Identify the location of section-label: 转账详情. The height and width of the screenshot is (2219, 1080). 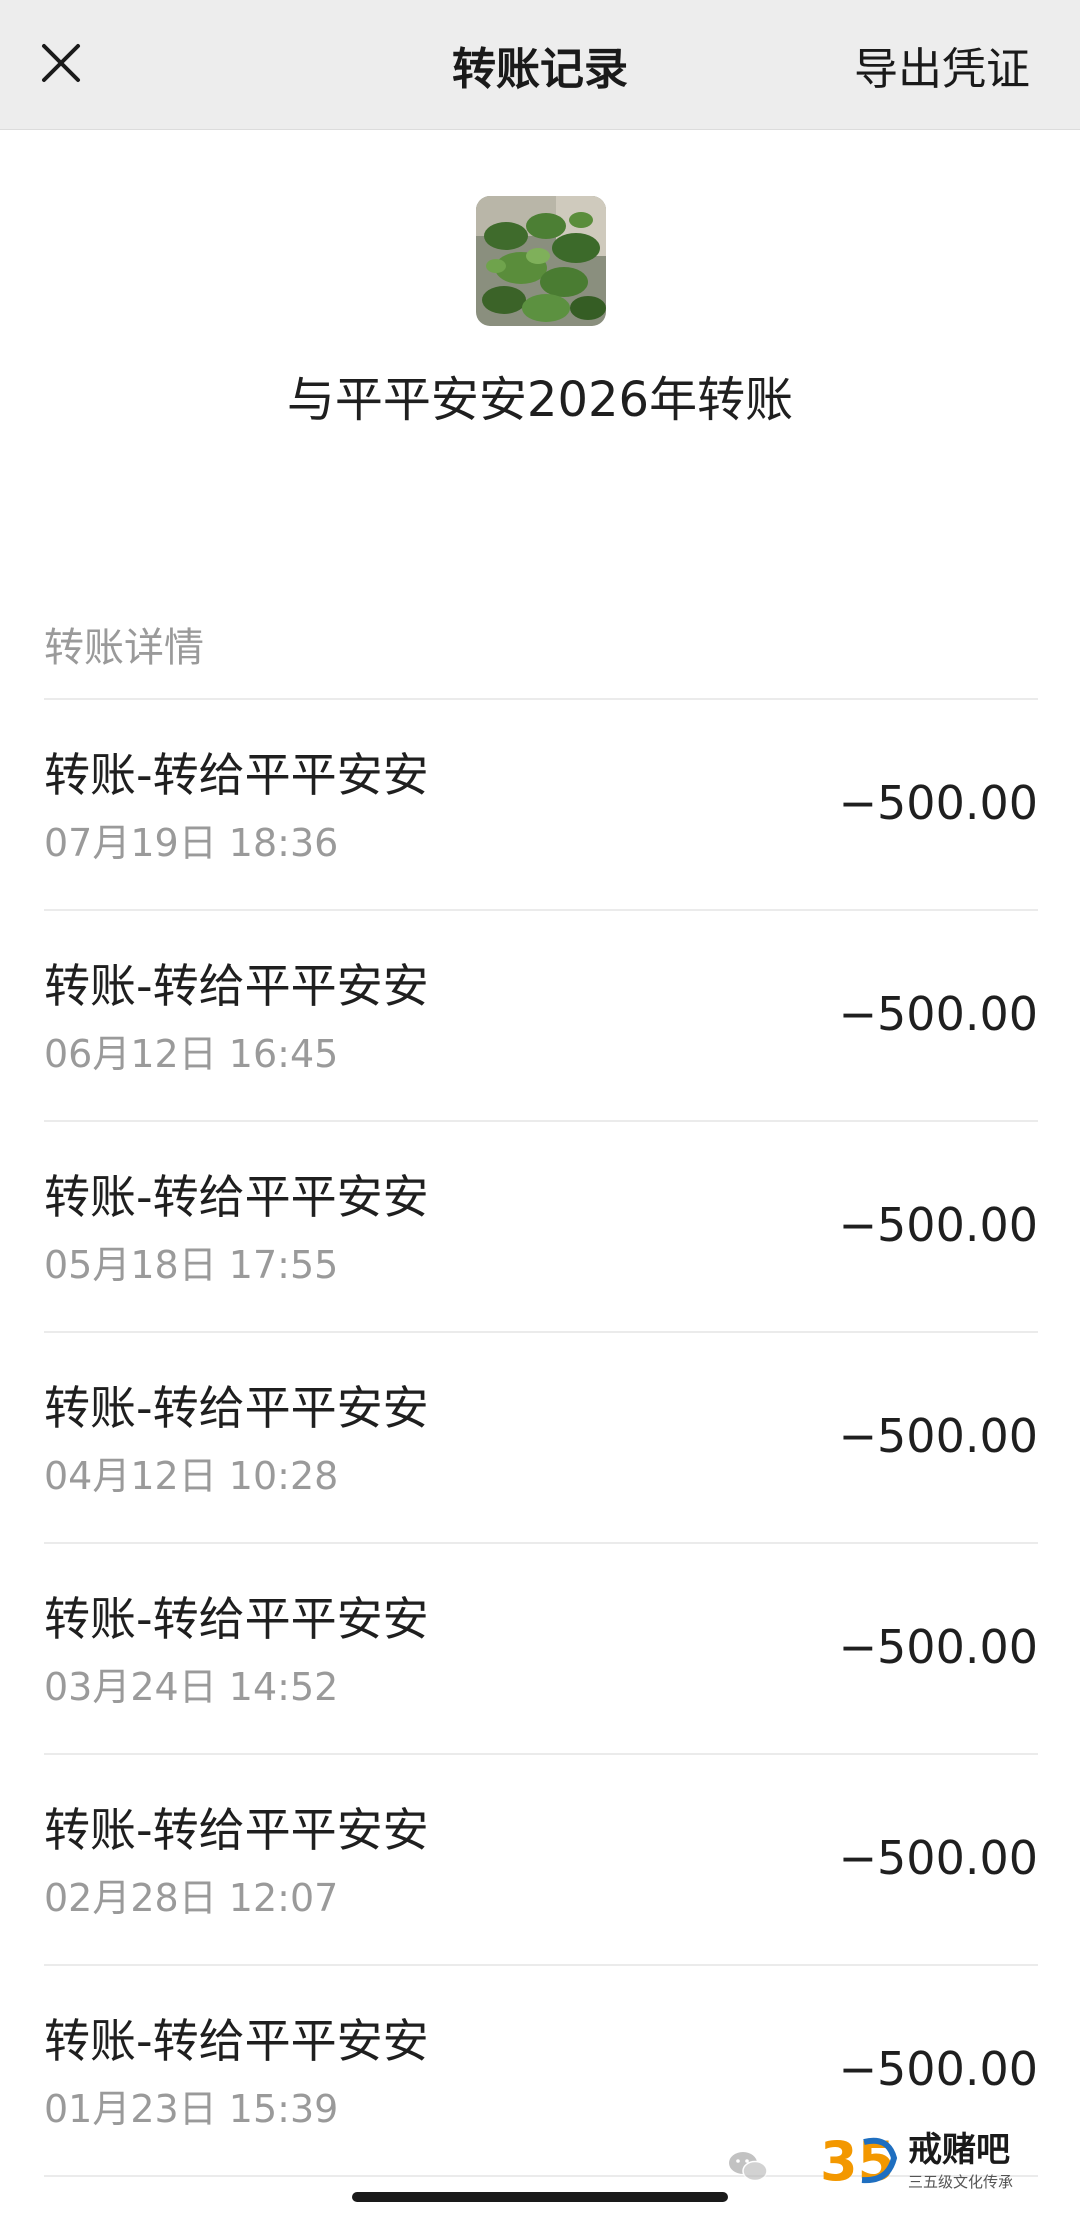
(124, 648).